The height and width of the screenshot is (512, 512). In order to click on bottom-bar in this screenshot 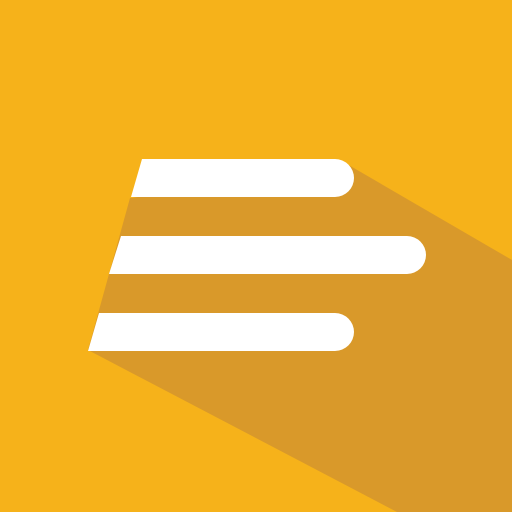, I will do `click(221, 332)`.